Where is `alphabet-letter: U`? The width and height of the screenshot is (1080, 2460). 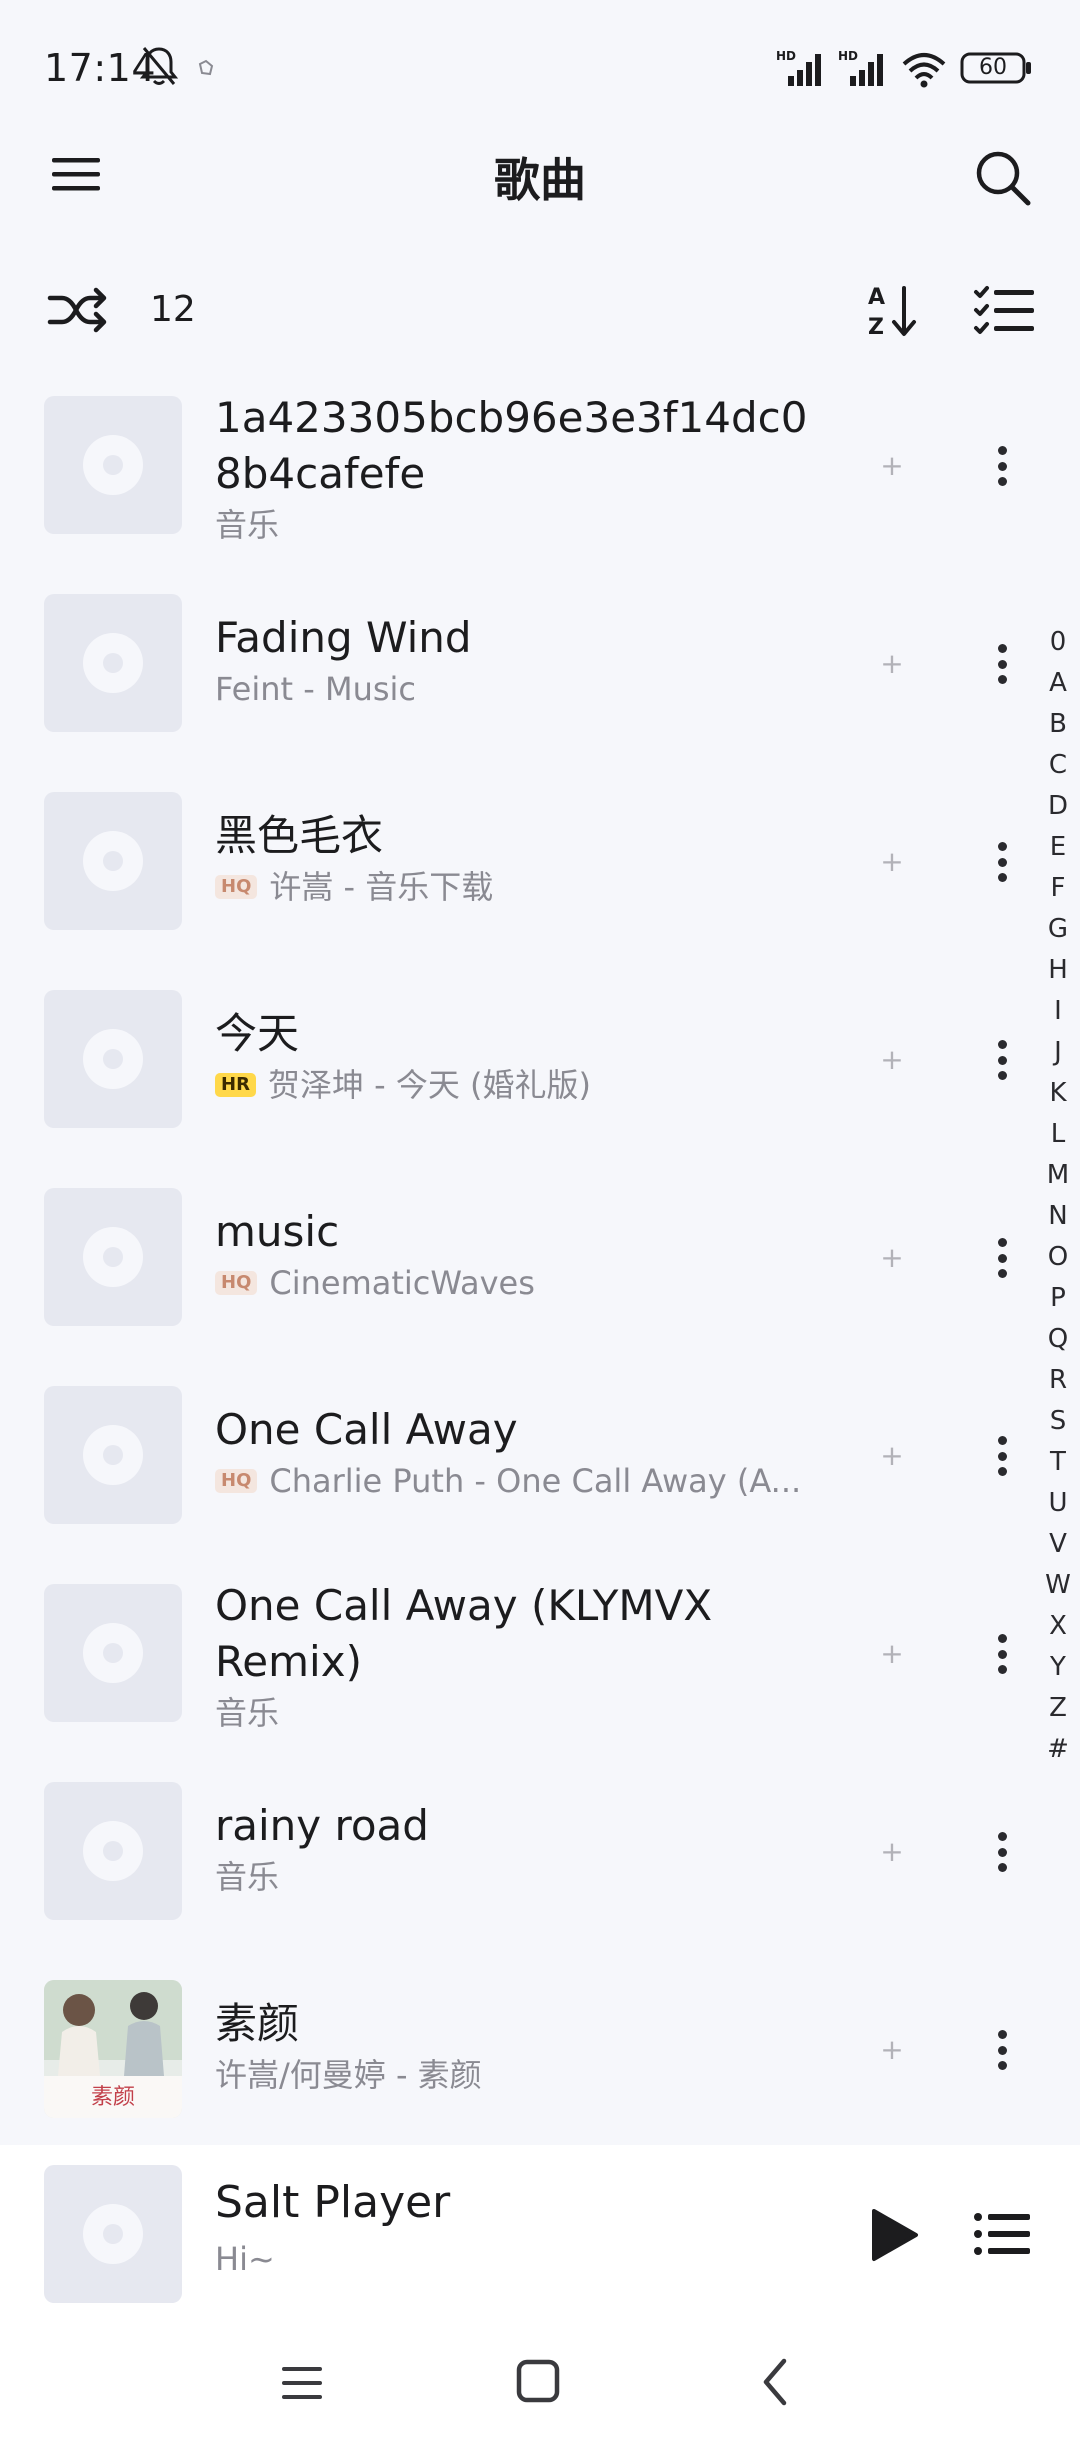 alphabet-letter: U is located at coordinates (1058, 1503).